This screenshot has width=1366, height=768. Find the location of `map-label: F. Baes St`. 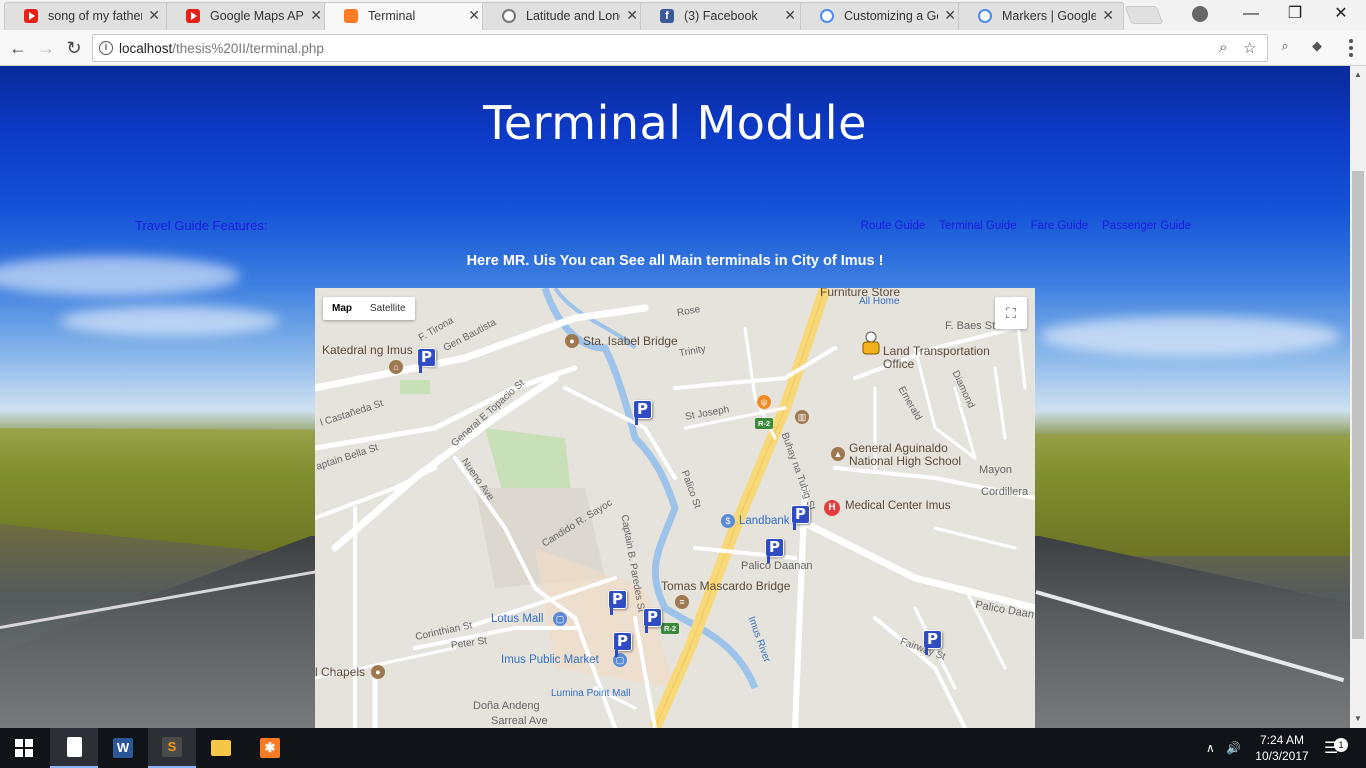

map-label: F. Baes St is located at coordinates (970, 326).